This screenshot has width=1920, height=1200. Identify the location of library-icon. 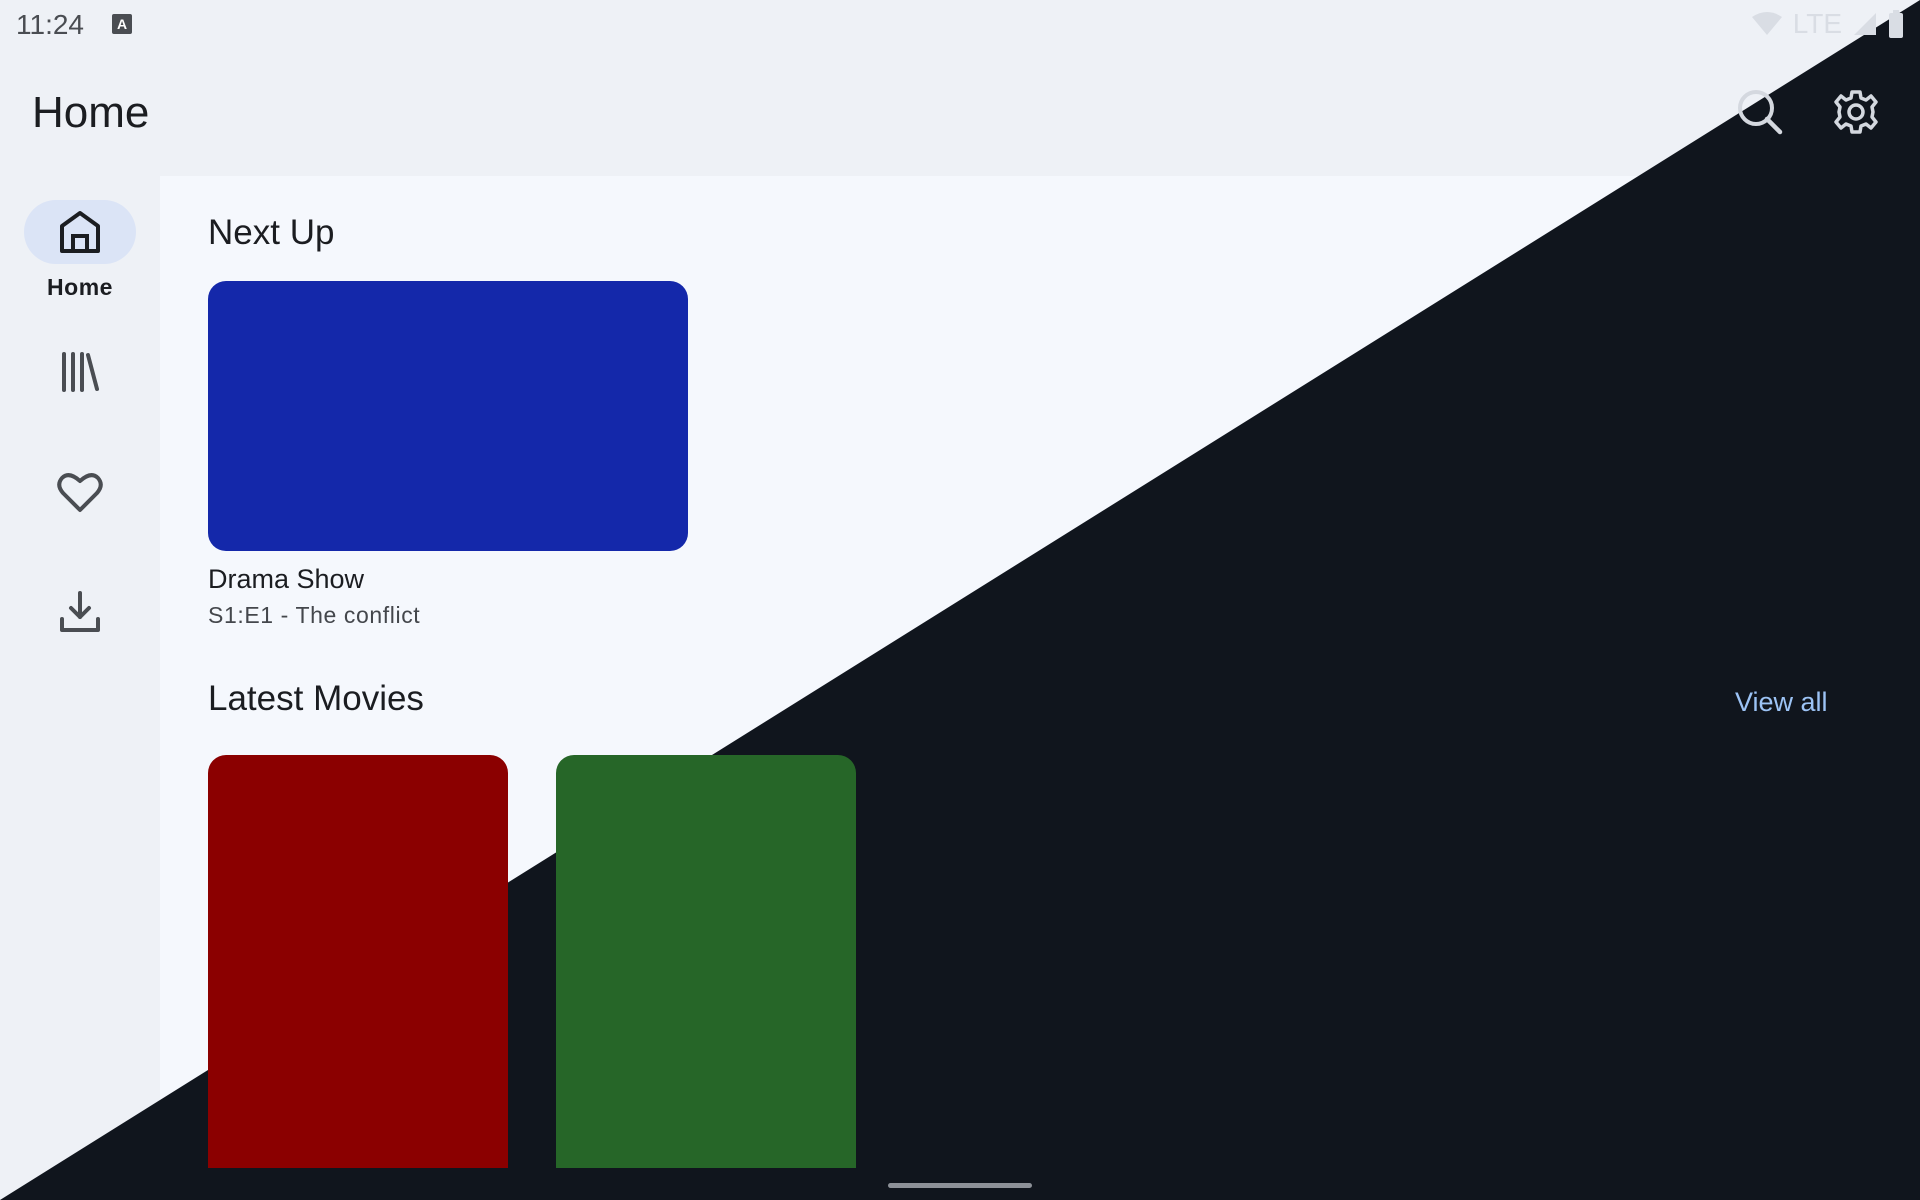
(80, 372).